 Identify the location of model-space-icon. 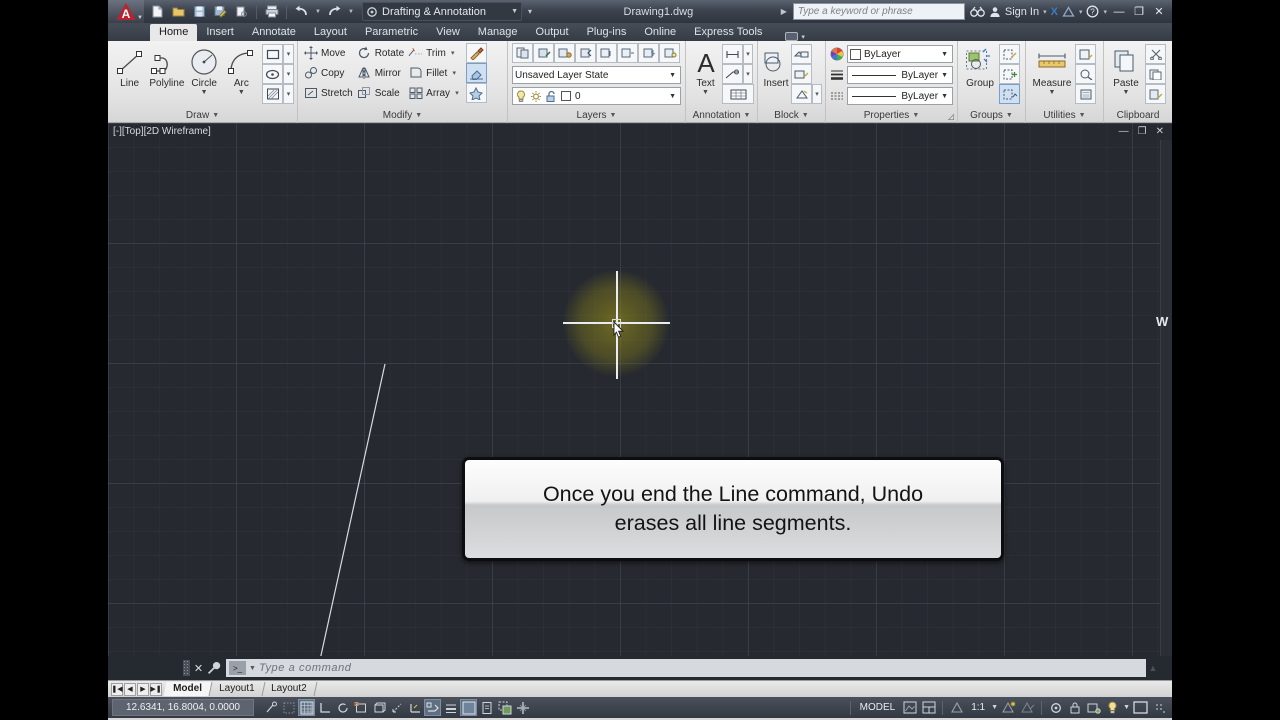
(909, 707).